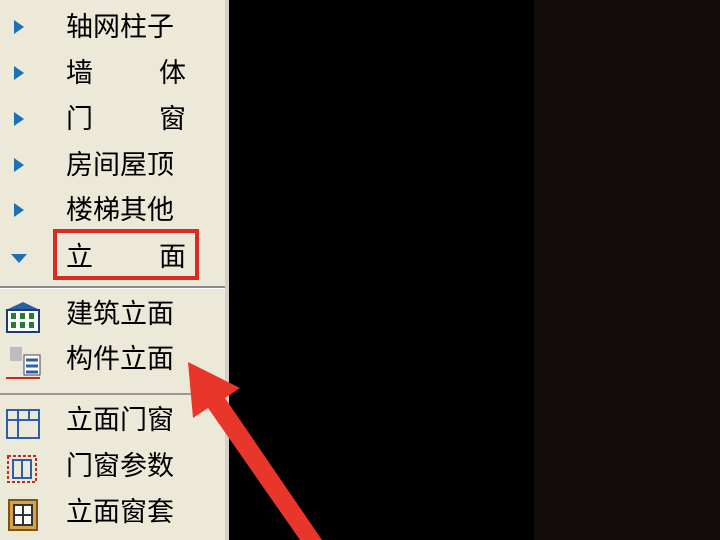  I want to click on component-elevation-icon, so click(23, 363).